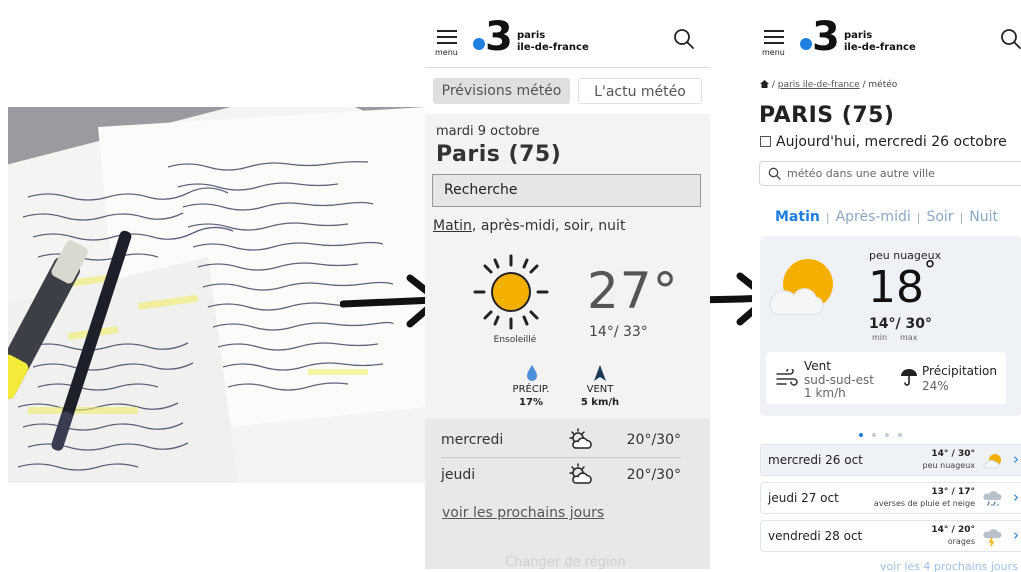  Describe the element at coordinates (815, 536) in the screenshot. I see `forecast-day: vendredi 28 oct` at that location.